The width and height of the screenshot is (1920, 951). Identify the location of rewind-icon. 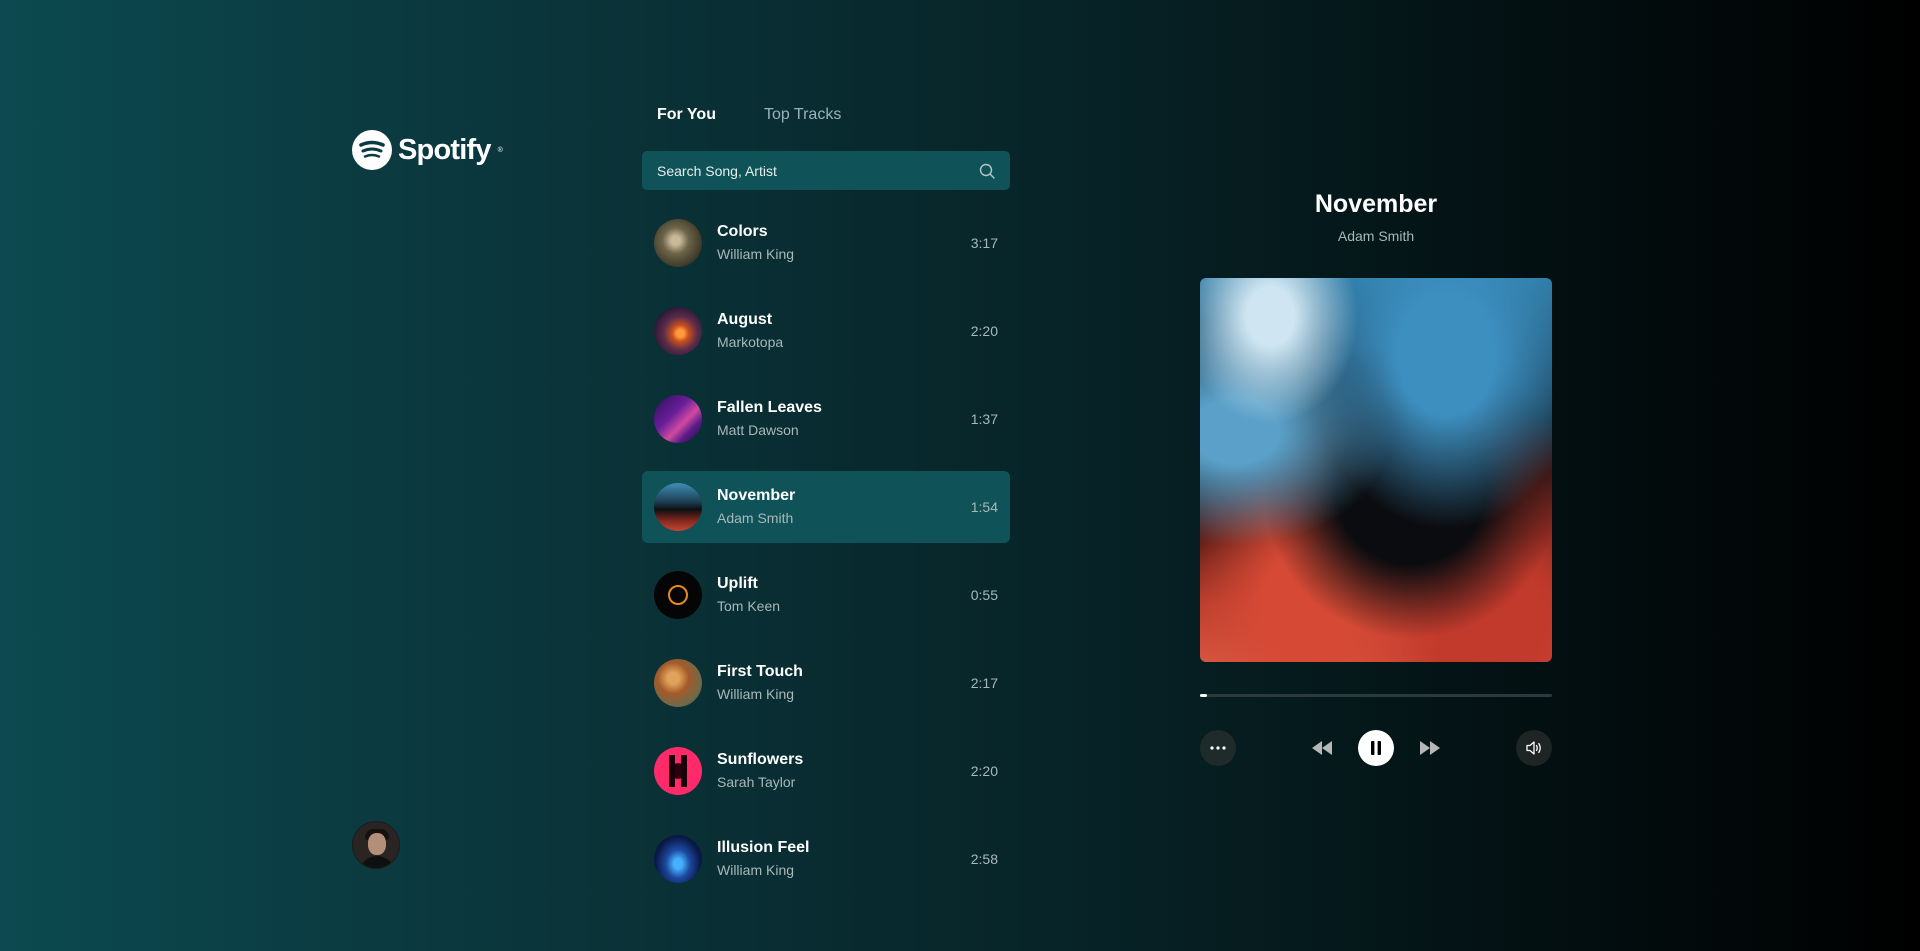
(1322, 748).